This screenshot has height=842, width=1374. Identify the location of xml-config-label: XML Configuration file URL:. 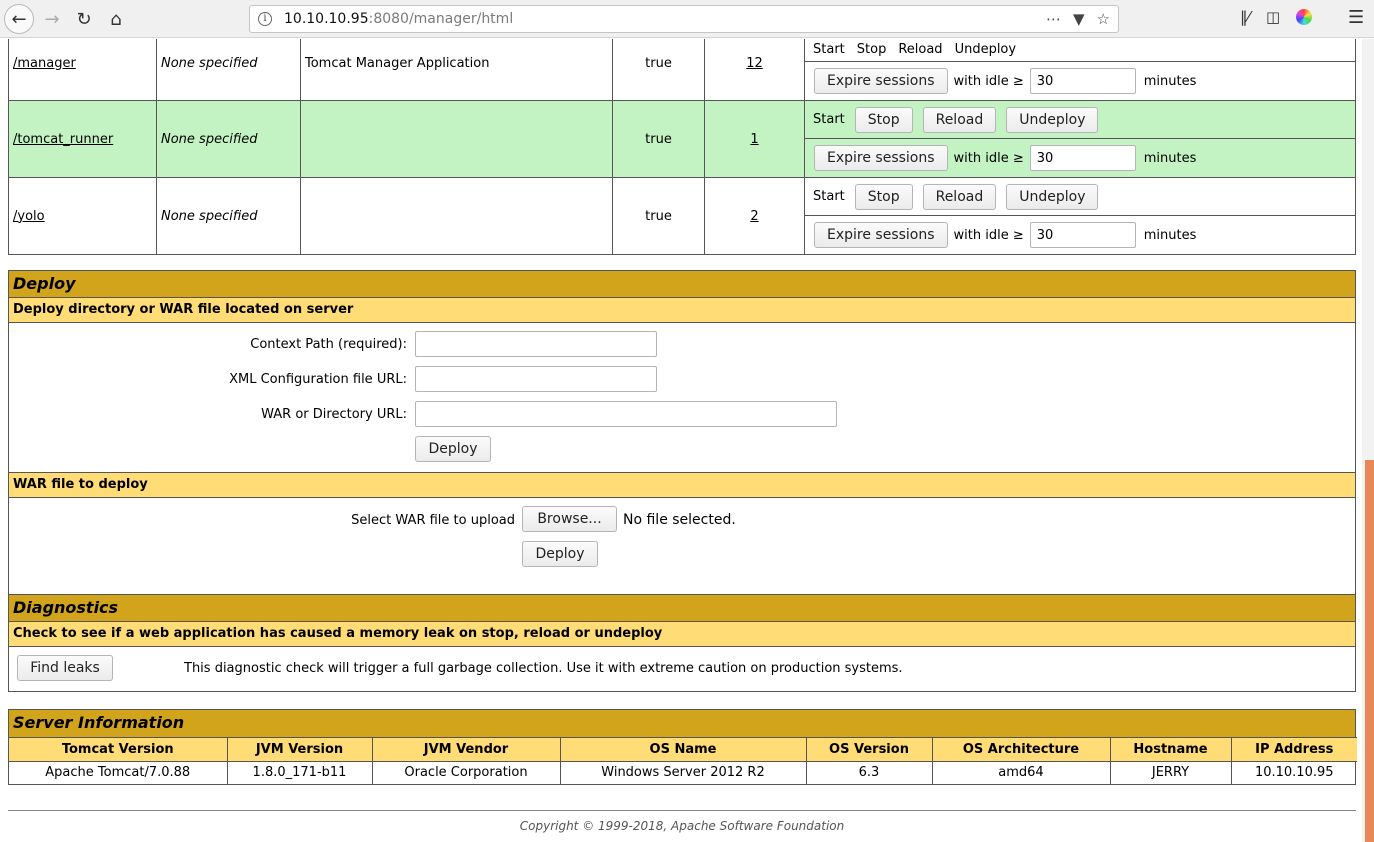
(318, 379).